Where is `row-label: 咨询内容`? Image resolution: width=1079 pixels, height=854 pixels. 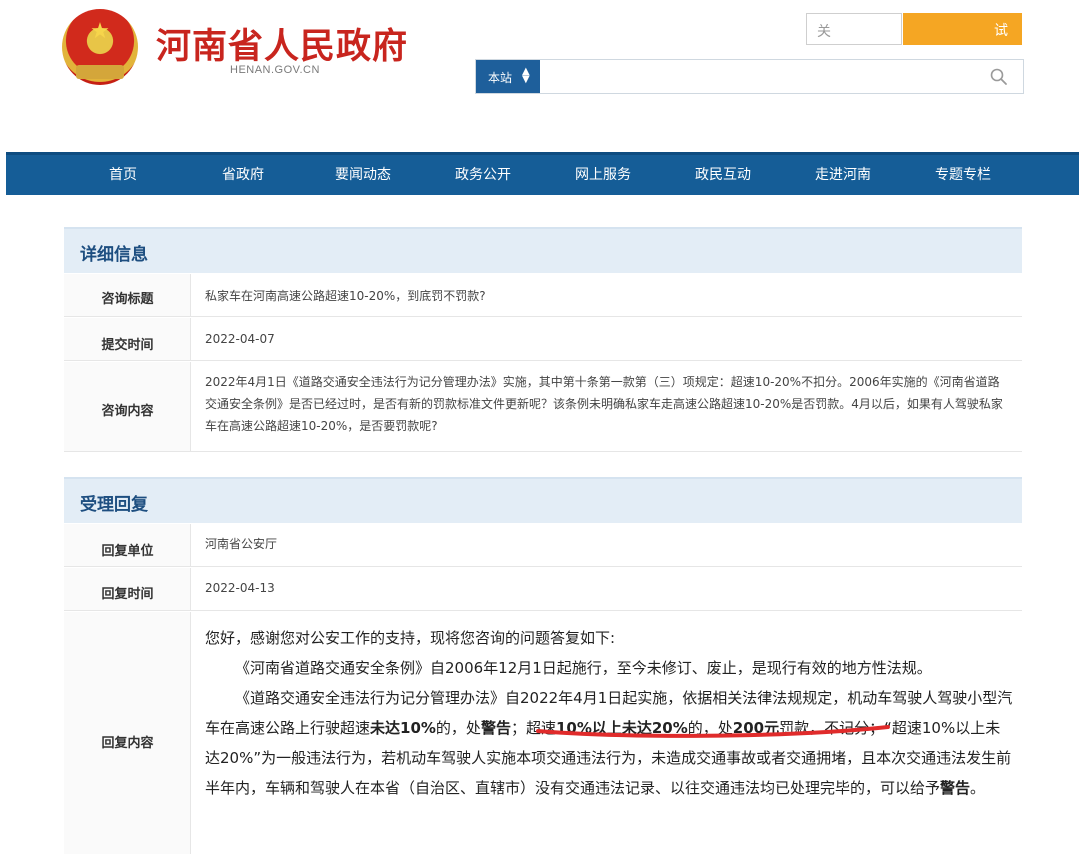 row-label: 咨询内容 is located at coordinates (127, 411).